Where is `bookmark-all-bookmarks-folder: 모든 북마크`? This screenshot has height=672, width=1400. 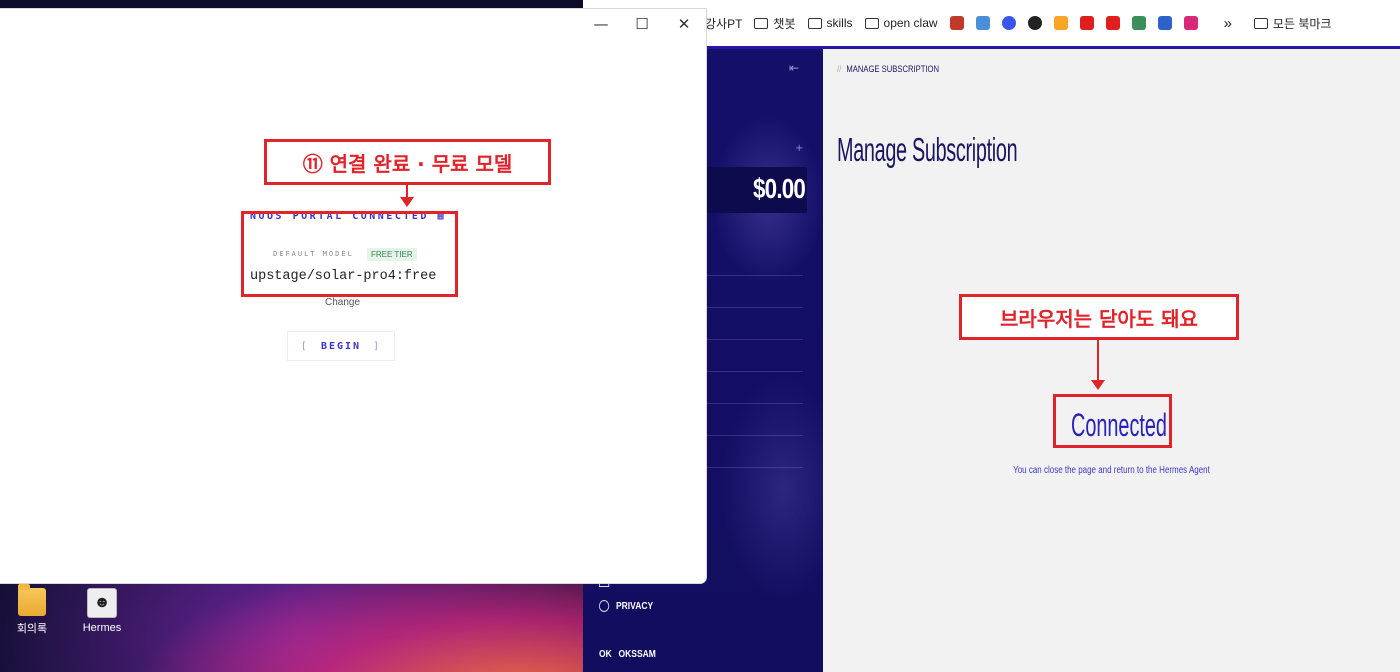 bookmark-all-bookmarks-folder: 모든 북마크 is located at coordinates (1292, 23).